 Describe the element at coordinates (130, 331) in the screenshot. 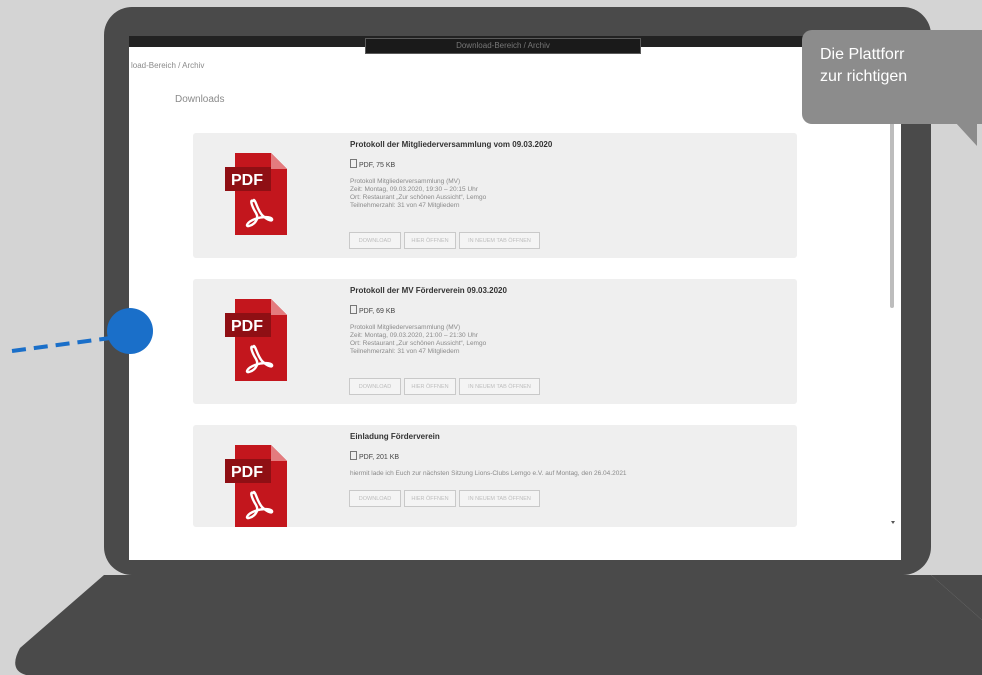

I see `hotspot-dot` at that location.